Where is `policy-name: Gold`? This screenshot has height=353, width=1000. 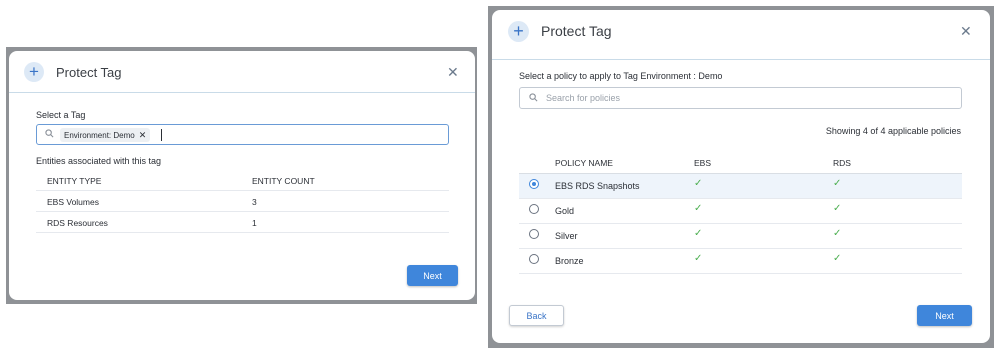 policy-name: Gold is located at coordinates (565, 211).